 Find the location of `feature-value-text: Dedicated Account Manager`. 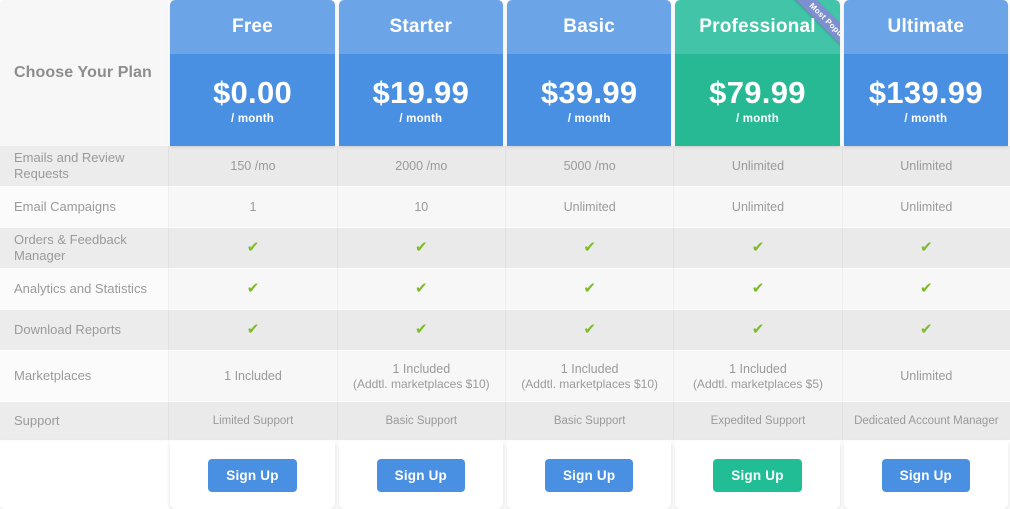

feature-value-text: Dedicated Account Manager is located at coordinates (926, 421).